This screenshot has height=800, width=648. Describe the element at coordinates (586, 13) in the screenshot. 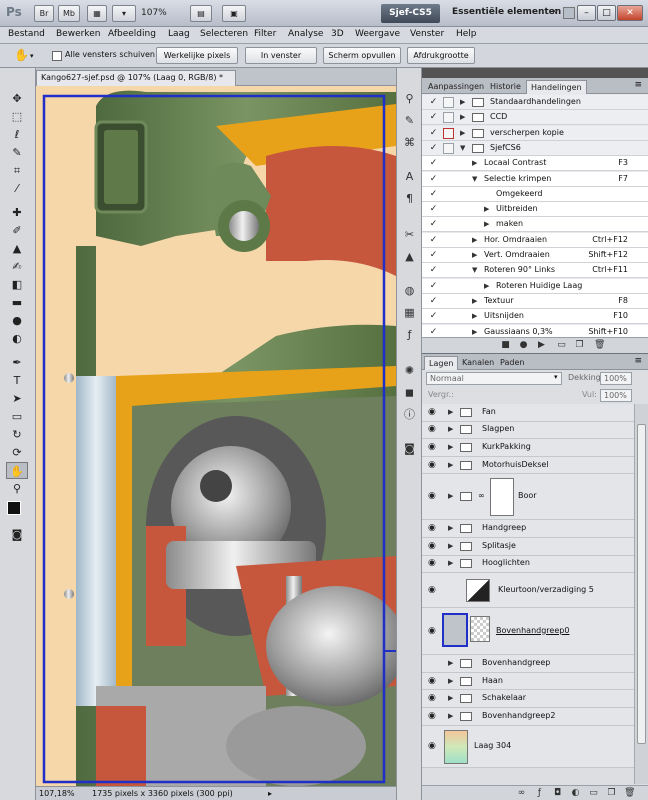

I see `minimize-button: –` at that location.